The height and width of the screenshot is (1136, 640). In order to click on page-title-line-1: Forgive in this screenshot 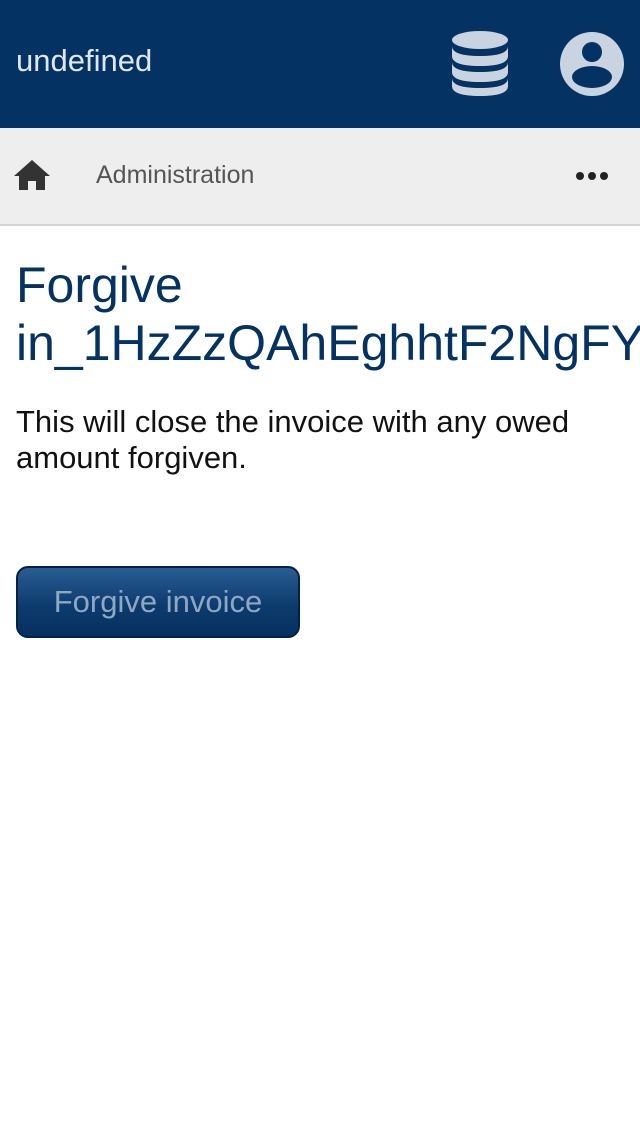, I will do `click(99, 285)`.